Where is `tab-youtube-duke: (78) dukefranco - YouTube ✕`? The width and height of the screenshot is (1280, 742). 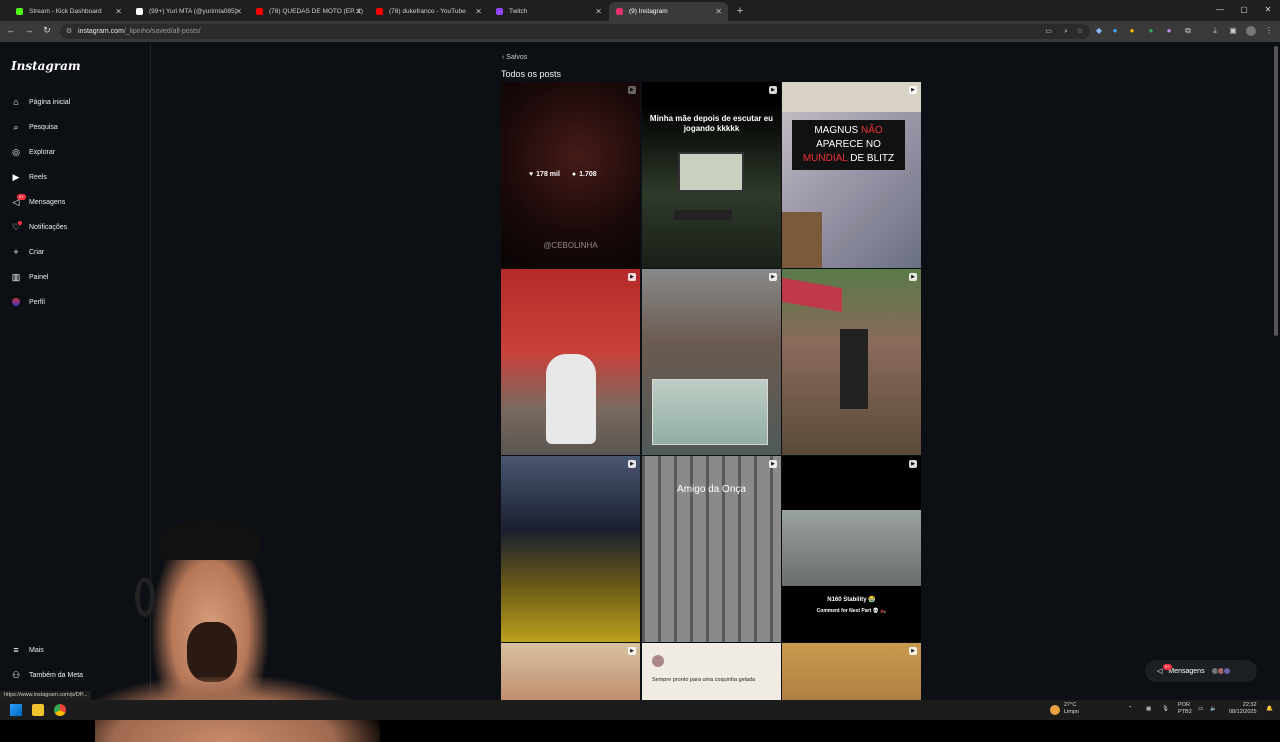
tab-youtube-duke: (78) dukefranco - YouTube ✕ is located at coordinates (428, 11).